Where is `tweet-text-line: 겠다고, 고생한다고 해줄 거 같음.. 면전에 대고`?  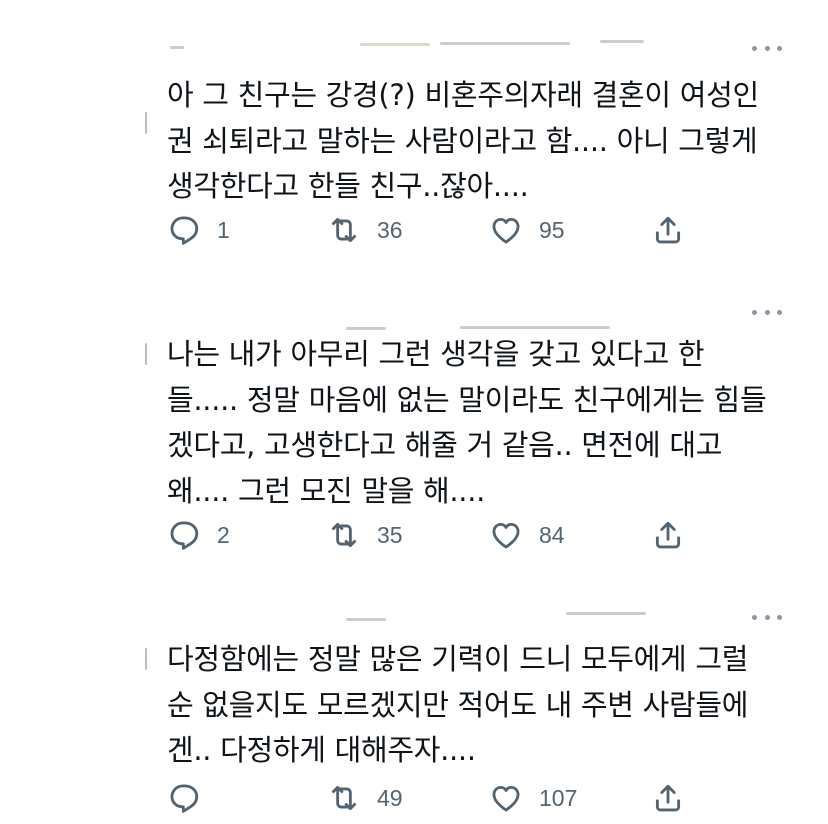 tweet-text-line: 겠다고, 고생한다고 해줄 거 같음.. 면전에 대고 is located at coordinates (445, 445).